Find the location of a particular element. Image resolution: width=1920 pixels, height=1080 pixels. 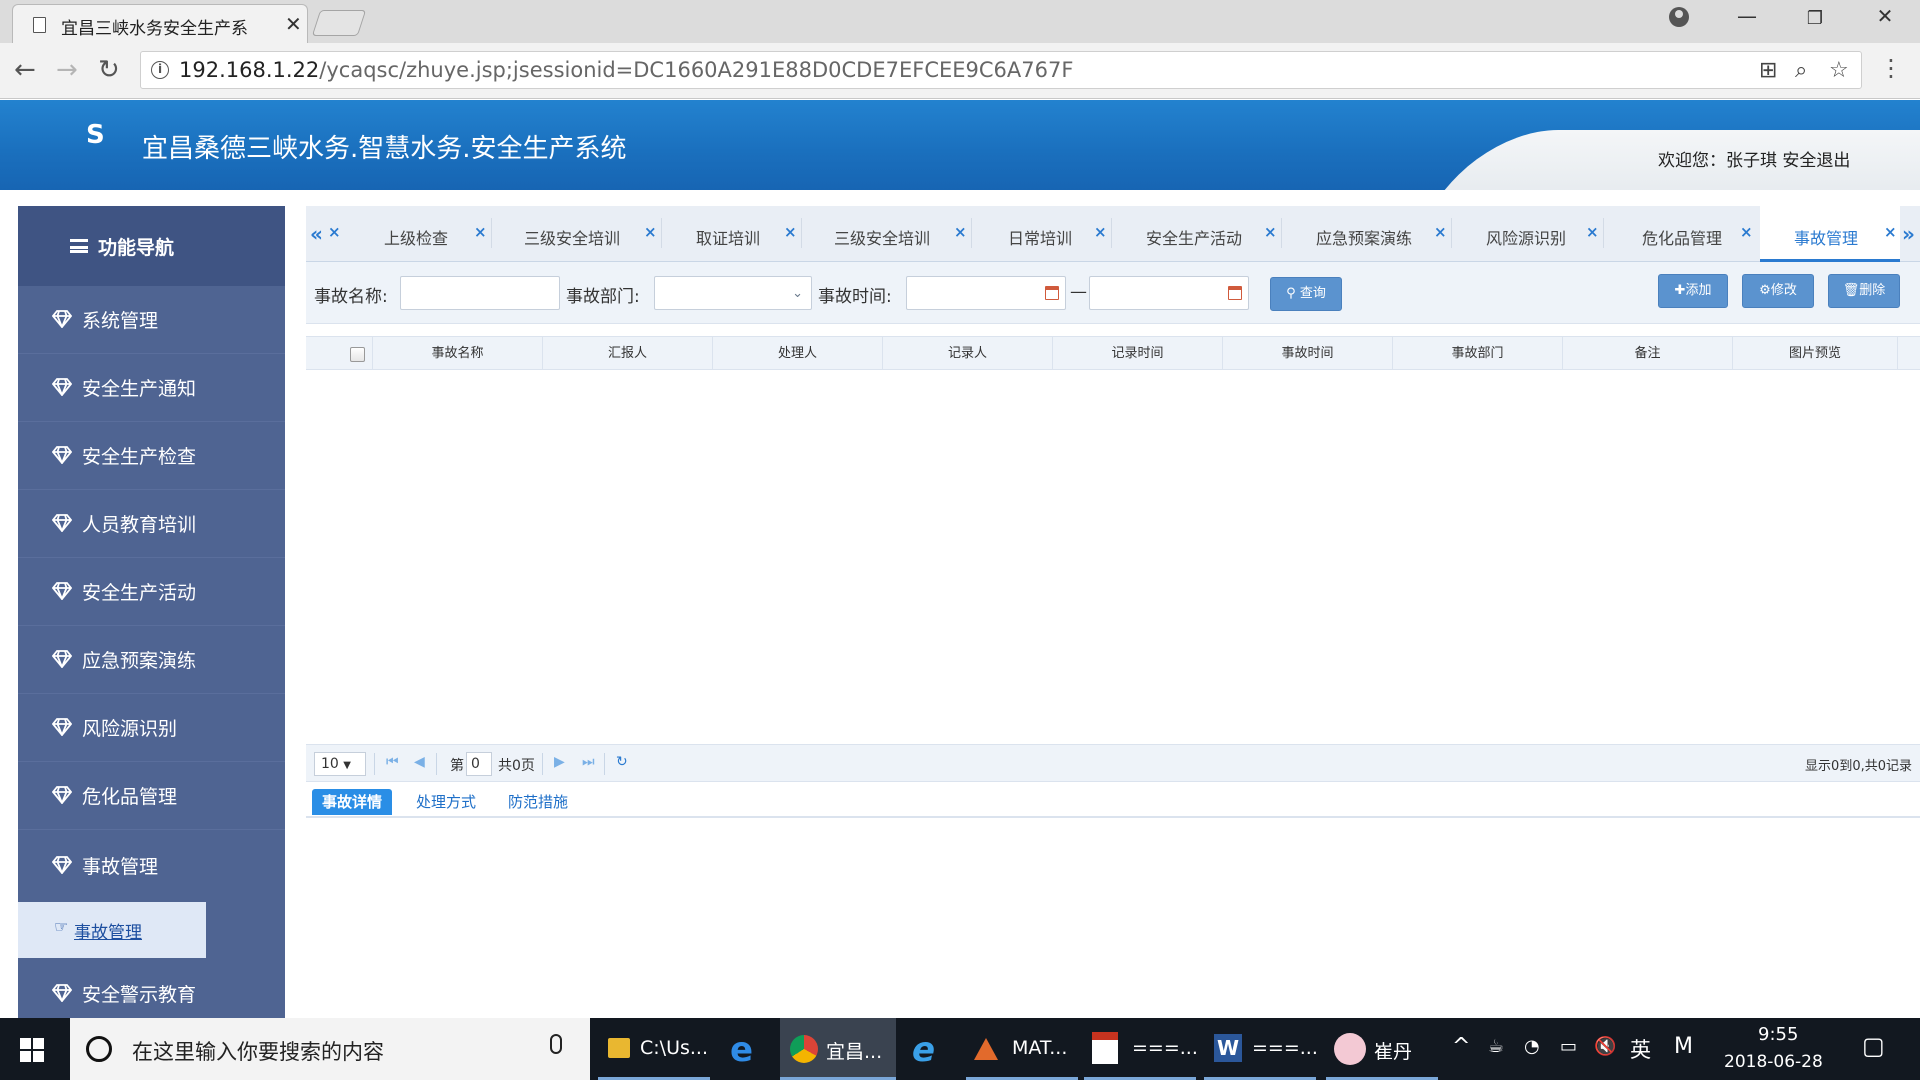

network-icon: ◔ is located at coordinates (1532, 1046).